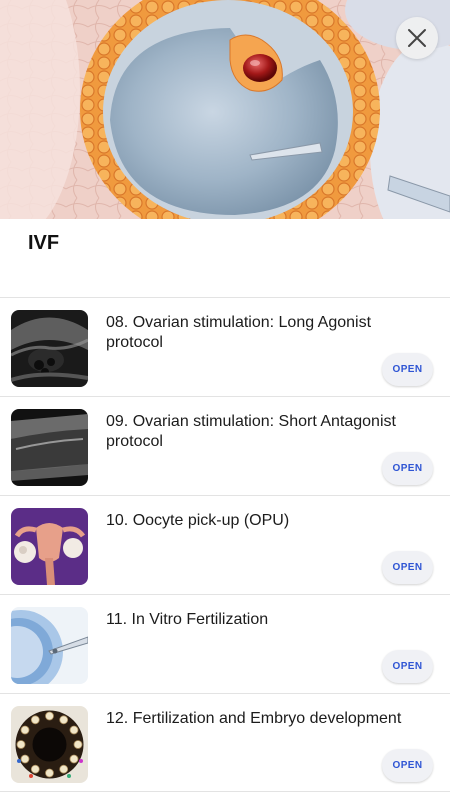 The image size is (450, 800). I want to click on lesson-title: 10. Oocyte pick-up (OPU), so click(198, 520).